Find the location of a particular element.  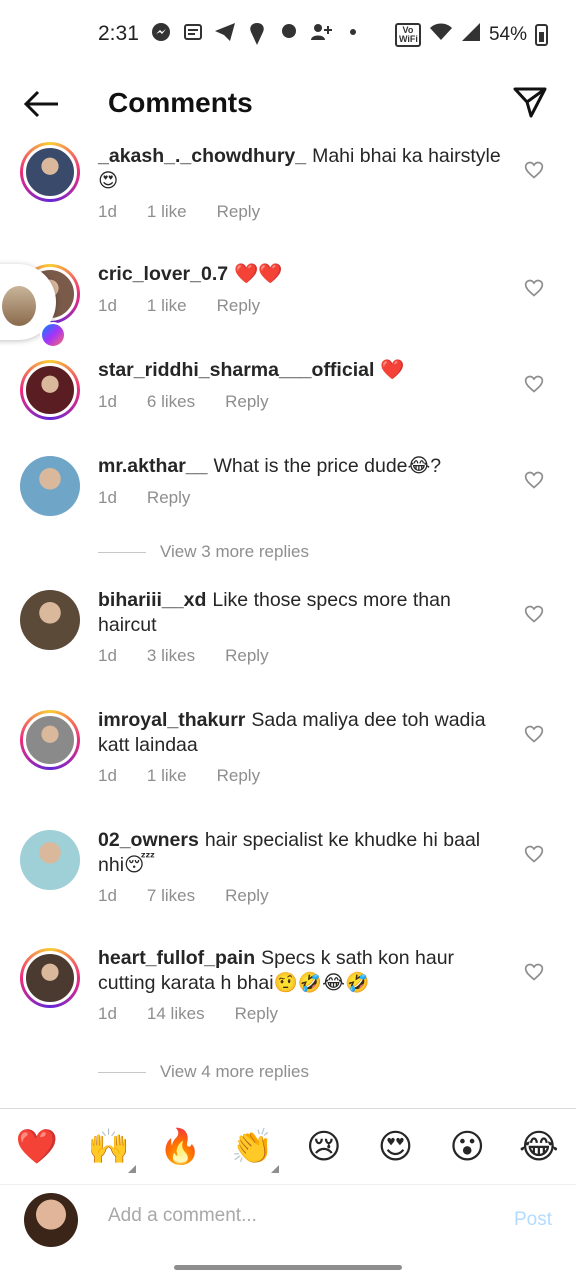

comment-meta: 1d 1 like Reply is located at coordinates (179, 306).